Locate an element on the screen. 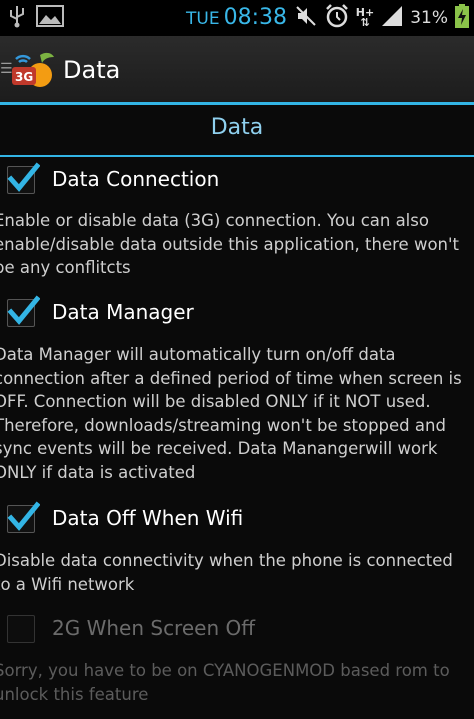  action-bar-divider is located at coordinates (237, 103).